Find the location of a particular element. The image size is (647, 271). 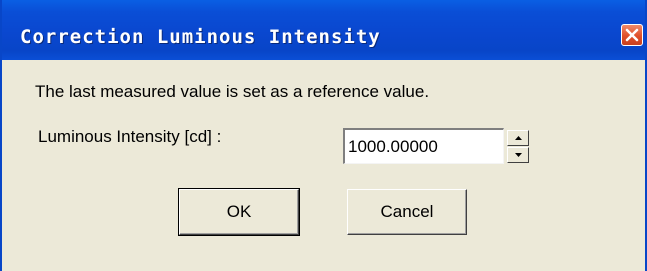

arrow-up-icon is located at coordinates (518, 138).